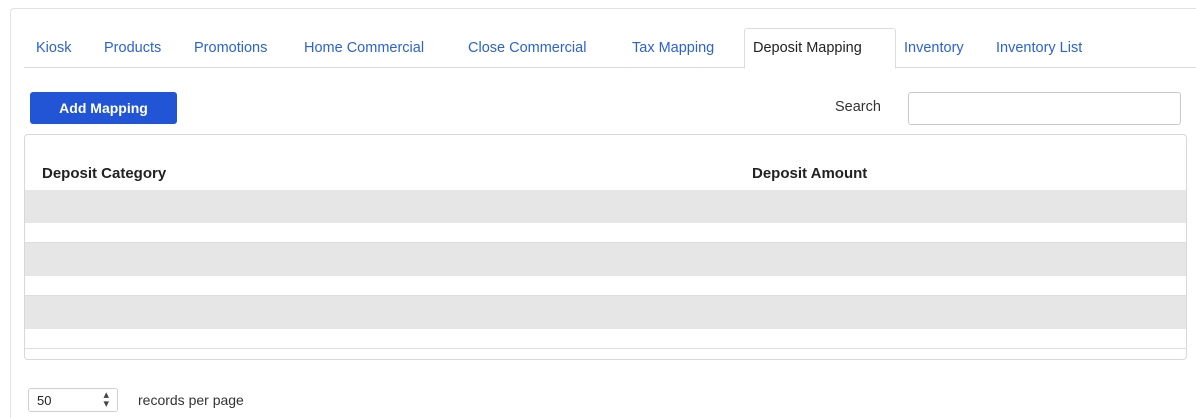 Image resolution: width=1196 pixels, height=418 pixels. I want to click on tab-inventory: Inventory, so click(934, 48).